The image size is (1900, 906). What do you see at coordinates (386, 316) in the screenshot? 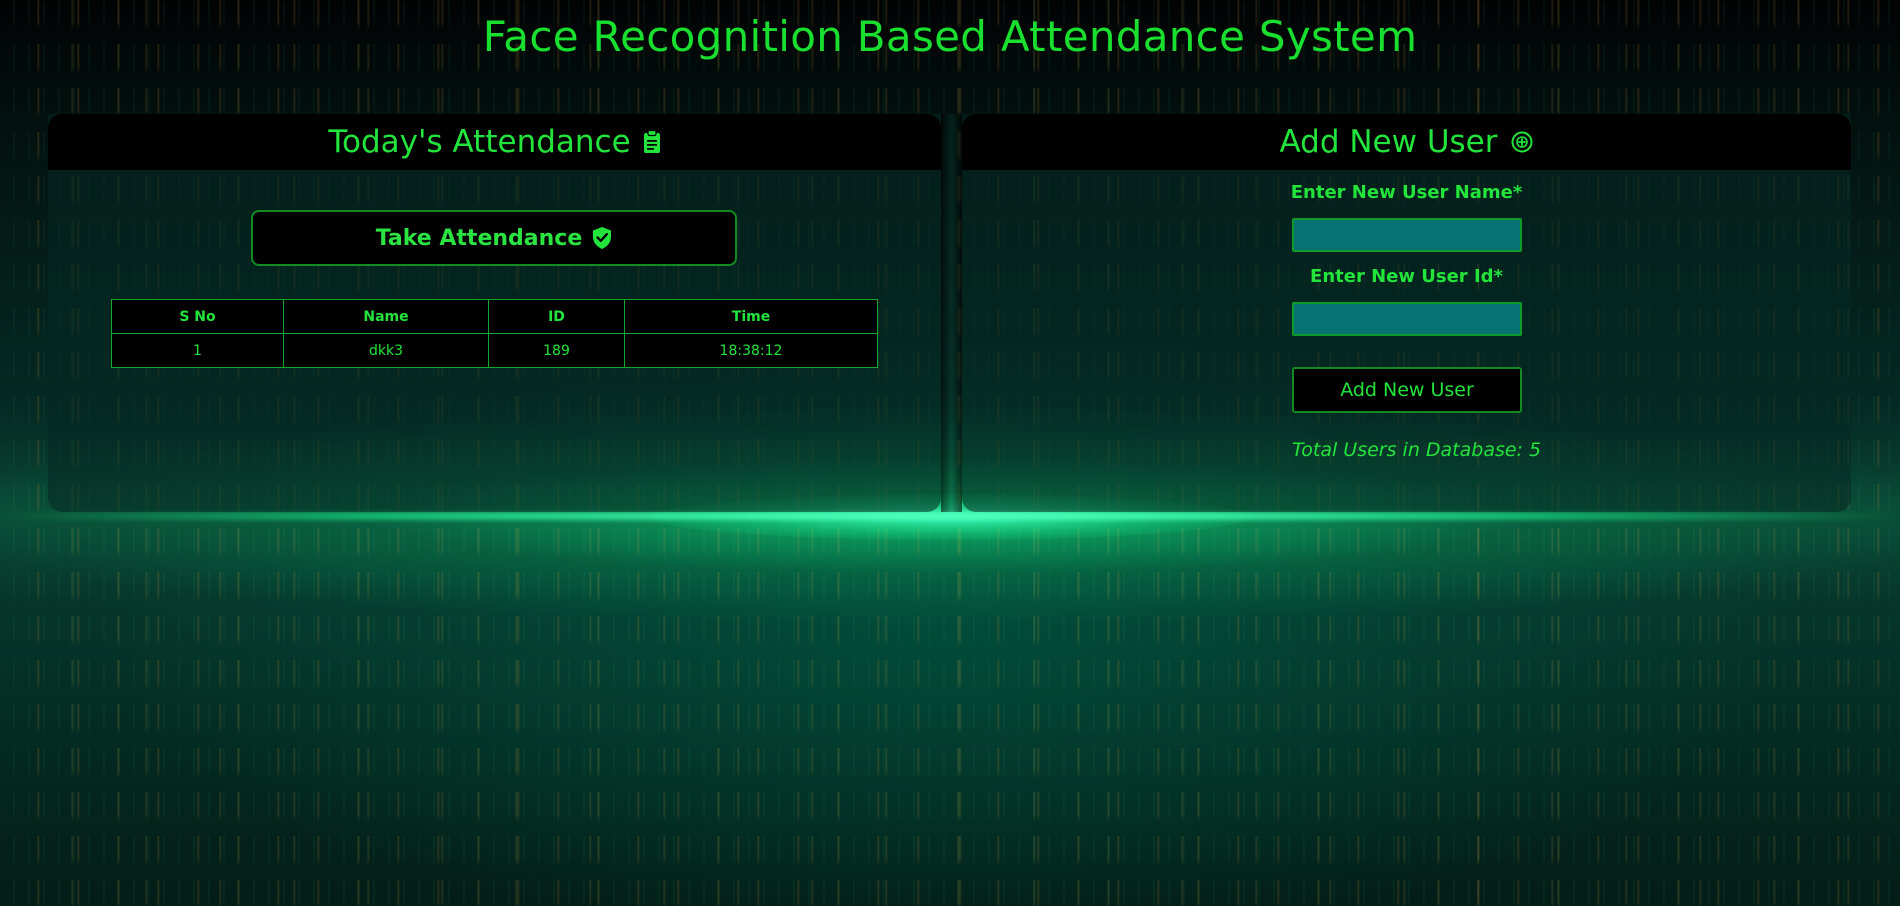
I see `column-header-name: Name` at bounding box center [386, 316].